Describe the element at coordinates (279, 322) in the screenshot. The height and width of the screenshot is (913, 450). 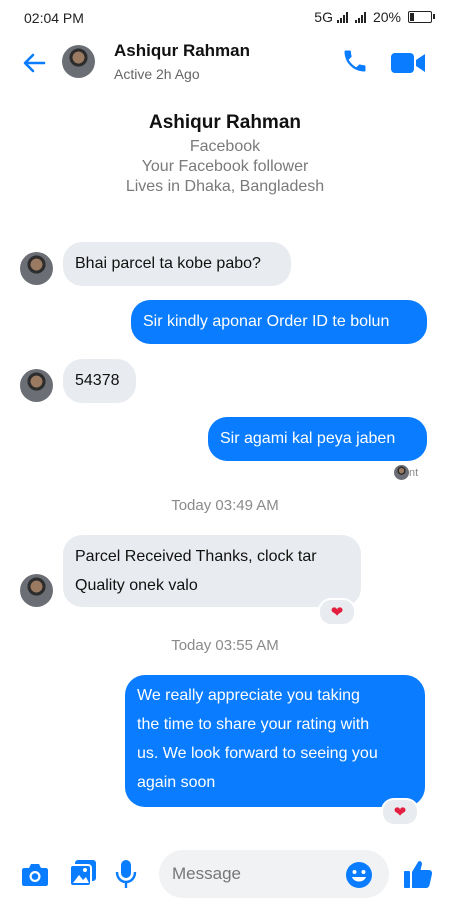
I see `outgoing-message: Sir kindly aponar Order ID te bolun` at that location.